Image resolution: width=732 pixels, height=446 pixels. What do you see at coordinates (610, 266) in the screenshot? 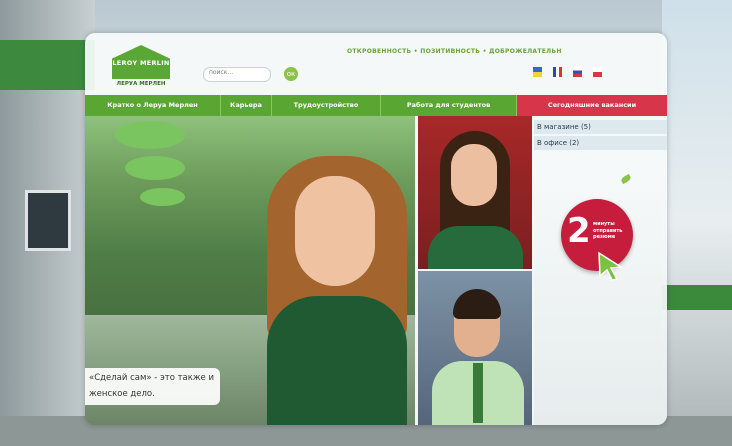
I see `cursor-arrow-icon` at bounding box center [610, 266].